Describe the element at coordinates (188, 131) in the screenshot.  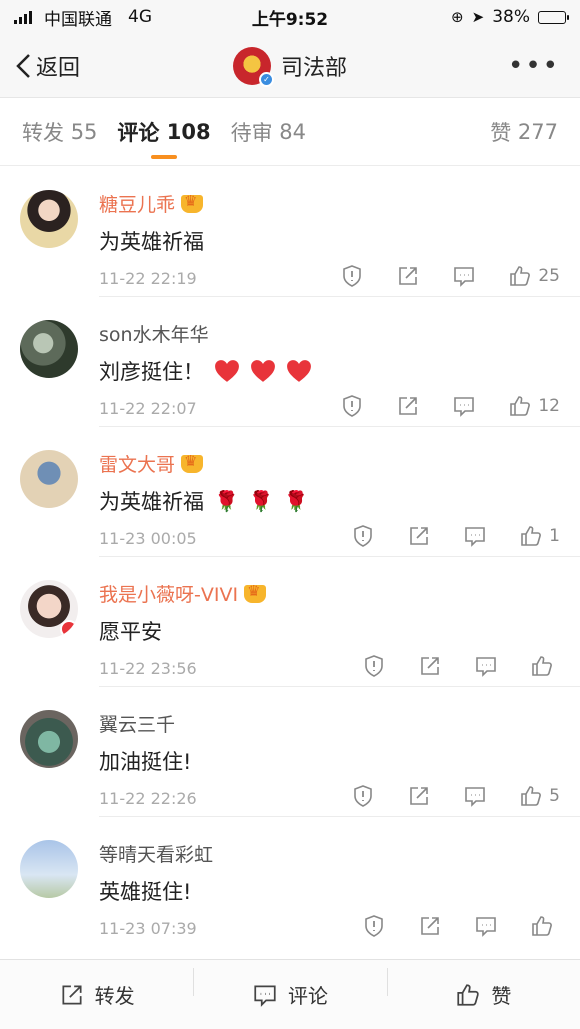
I see `tab-count: 108` at that location.